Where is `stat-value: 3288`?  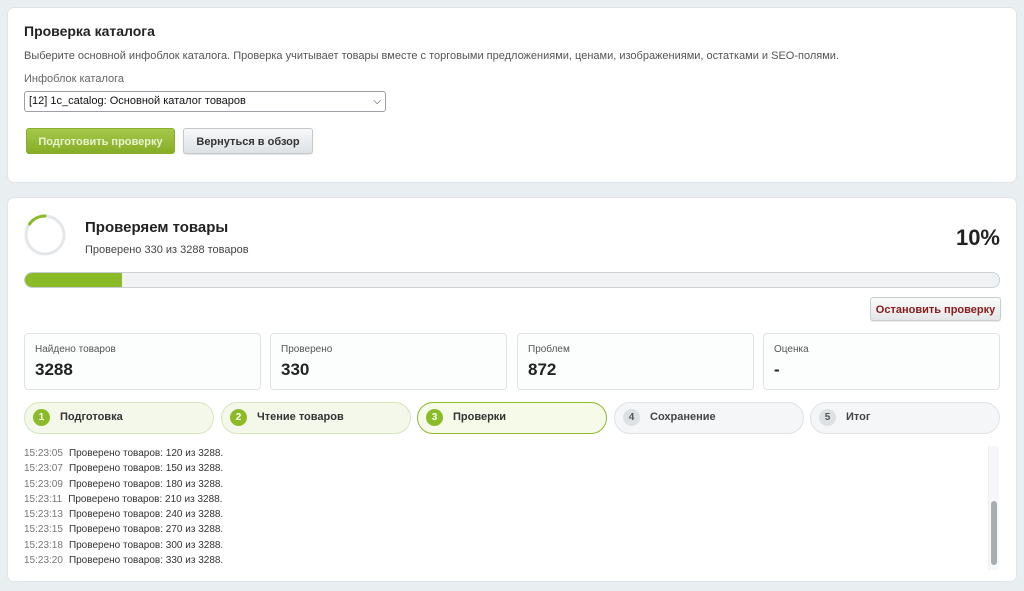
stat-value: 3288 is located at coordinates (54, 369).